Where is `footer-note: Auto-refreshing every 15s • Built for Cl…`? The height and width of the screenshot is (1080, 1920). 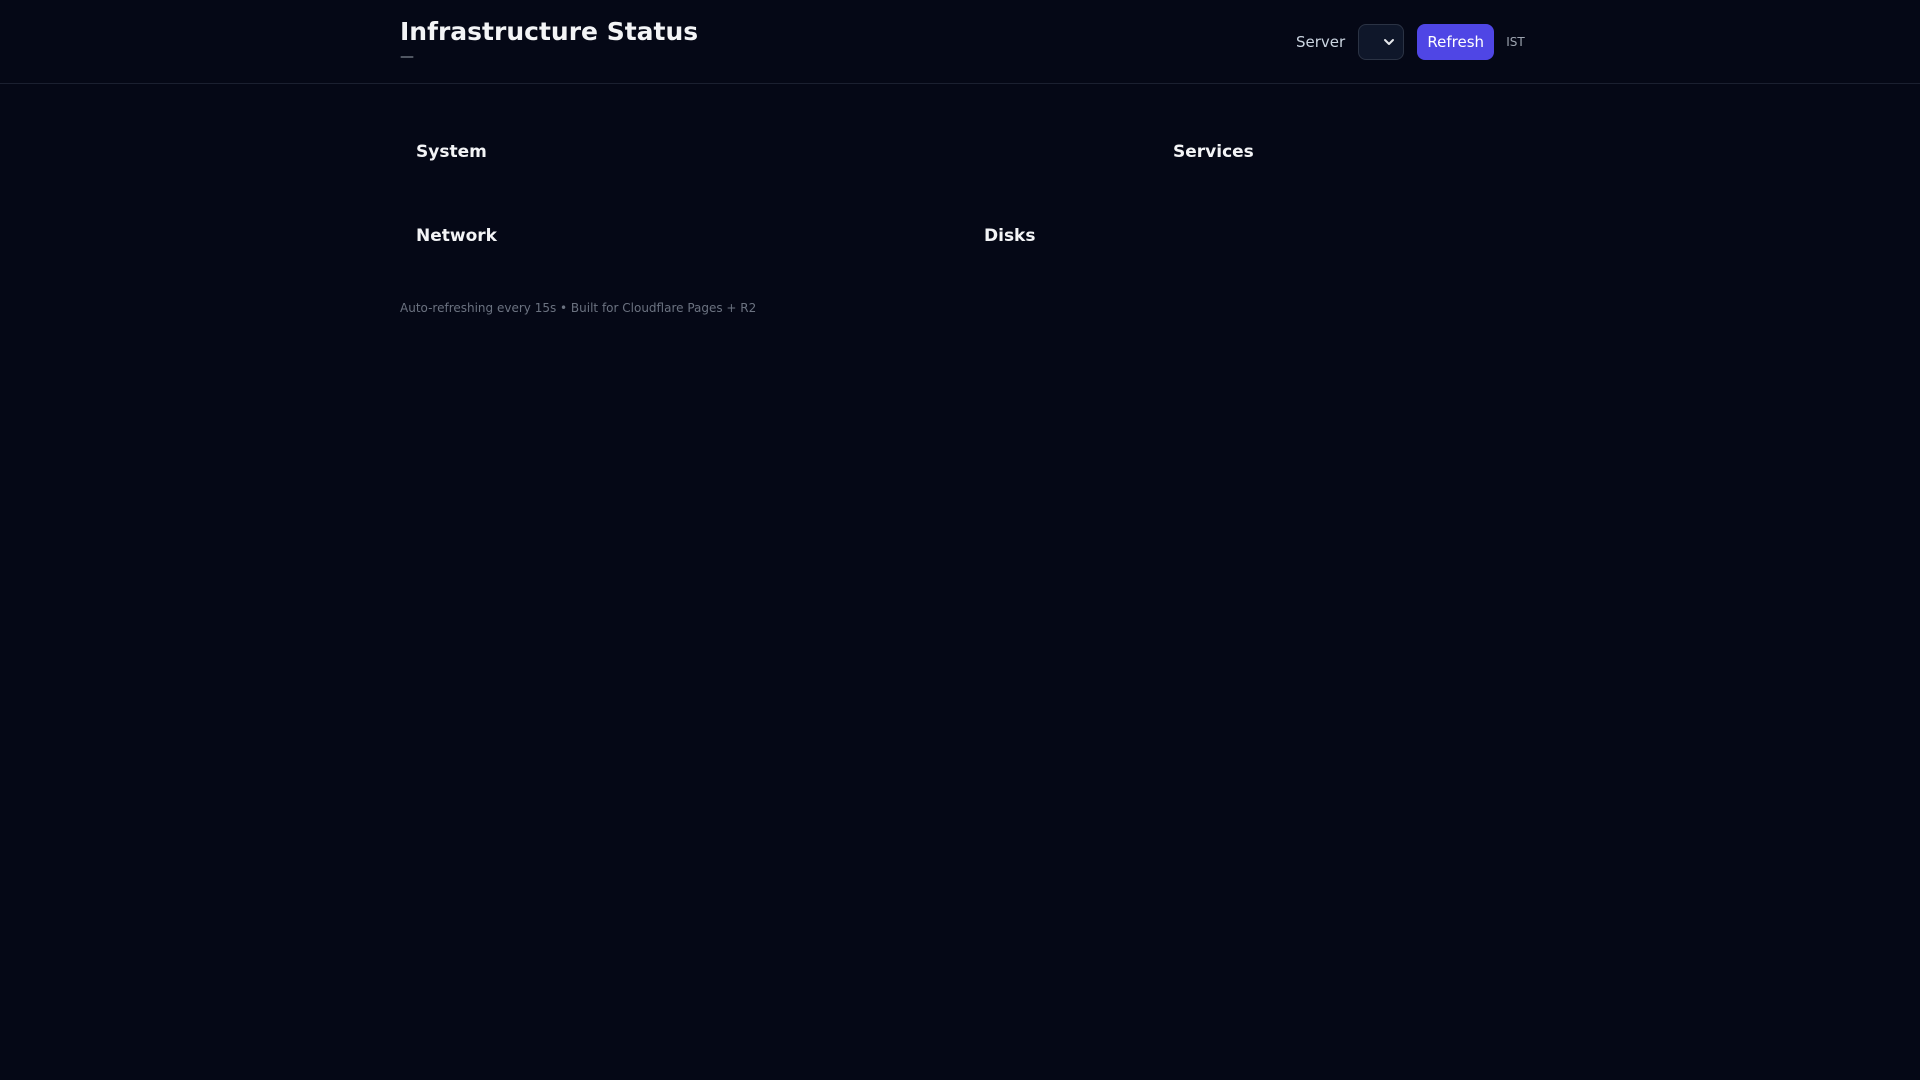
footer-note: Auto-refreshing every 15s • Built for Cl… is located at coordinates (578, 308).